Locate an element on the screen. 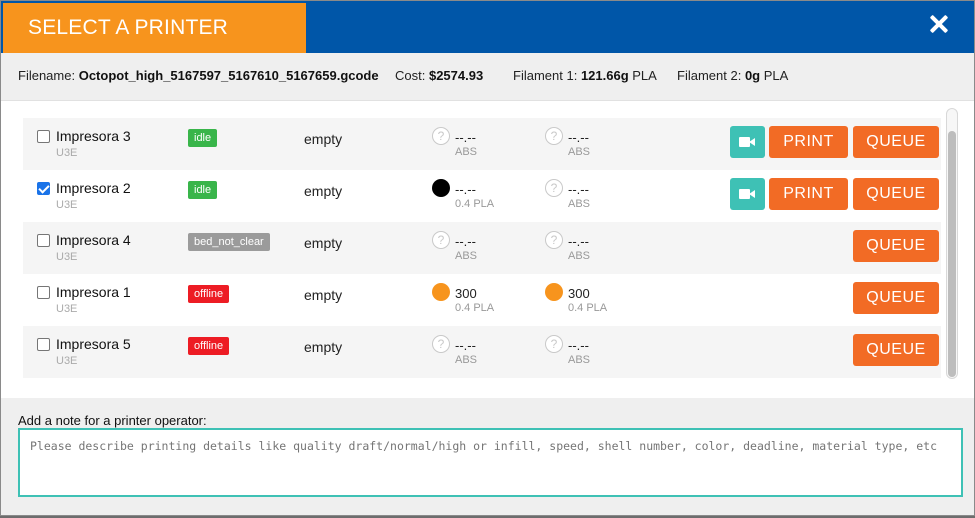 The image size is (975, 518). black-filament-dot-icon is located at coordinates (441, 188).